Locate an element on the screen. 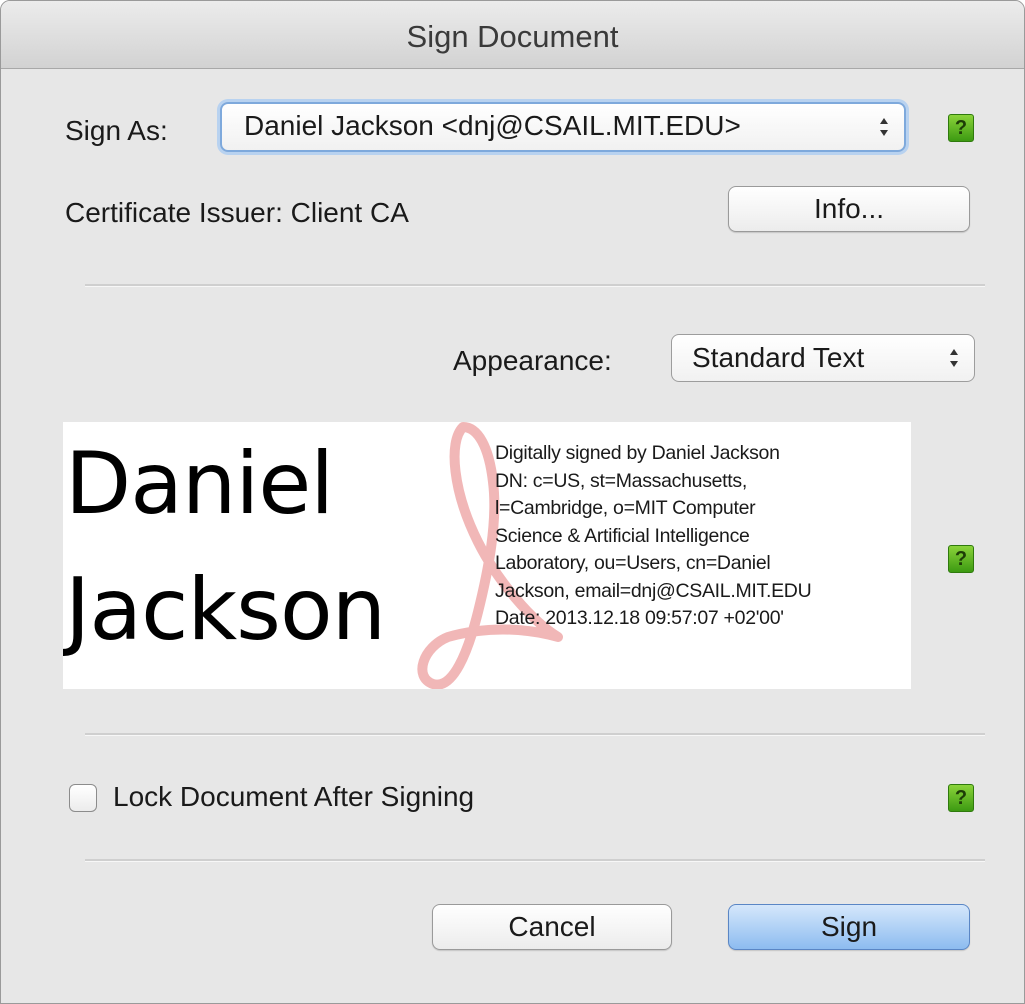 The image size is (1025, 1004). appearance-popup: Standard Text is located at coordinates (823, 358).